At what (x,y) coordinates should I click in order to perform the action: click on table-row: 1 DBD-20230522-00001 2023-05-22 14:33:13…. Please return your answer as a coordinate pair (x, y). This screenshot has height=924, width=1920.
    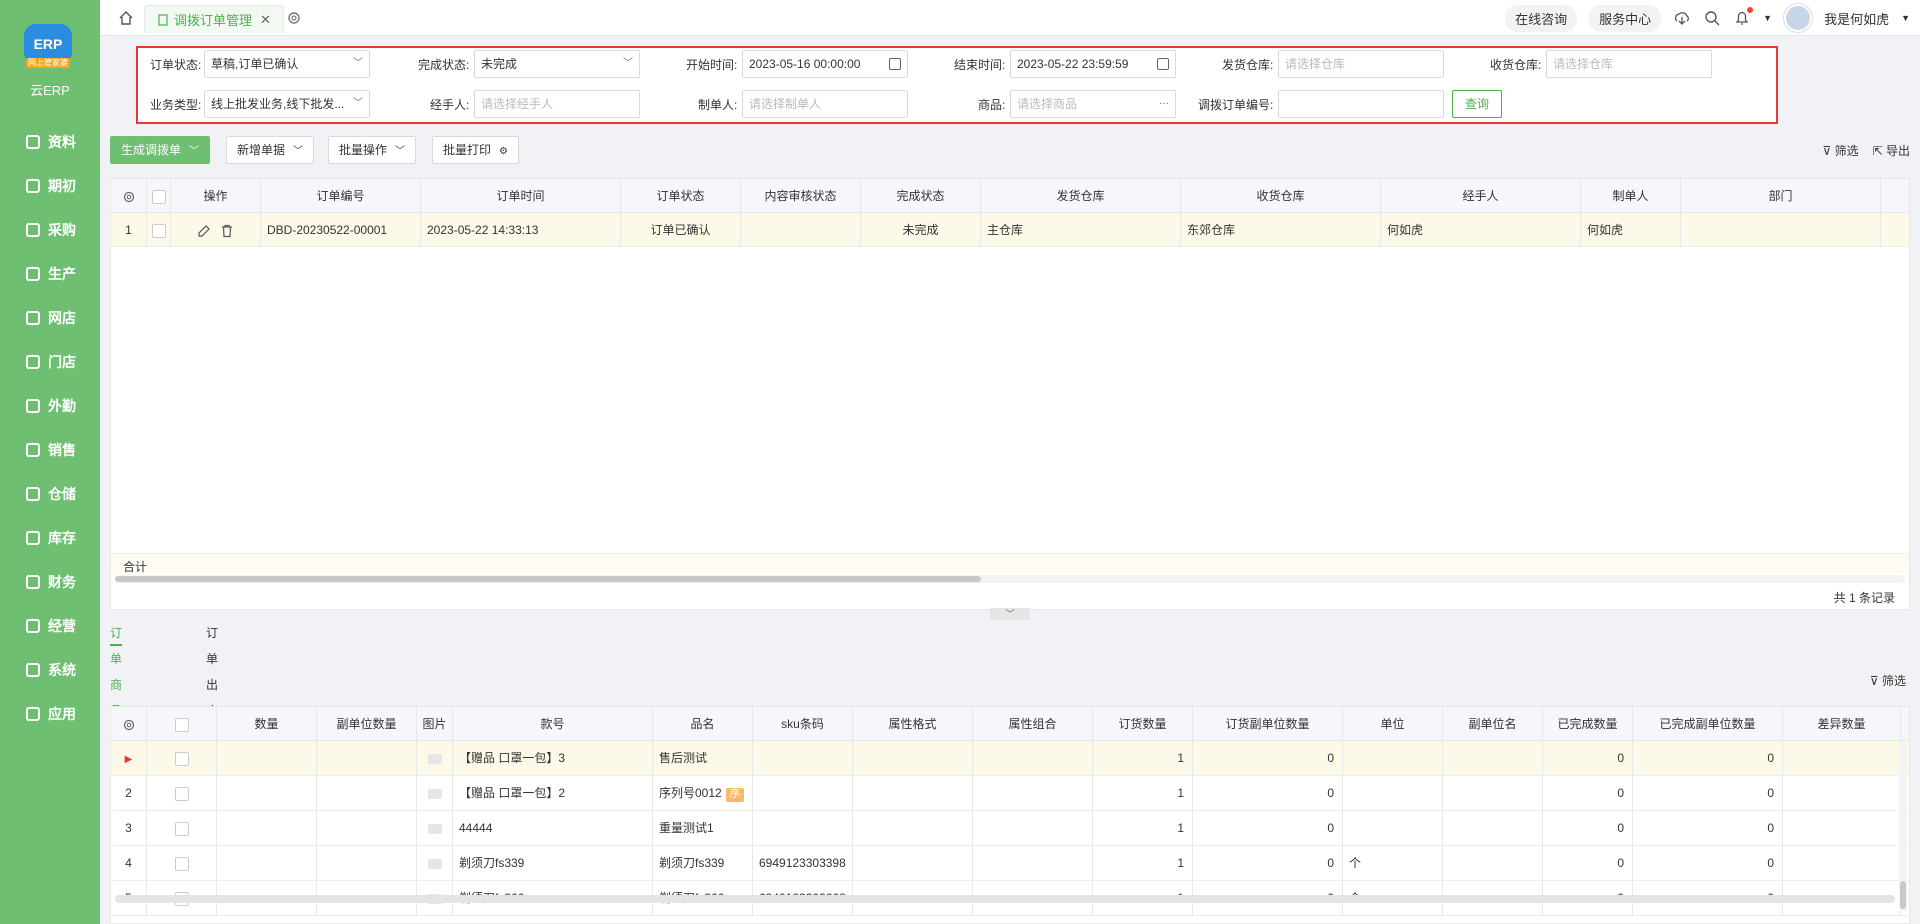
    Looking at the image, I should click on (1010, 230).